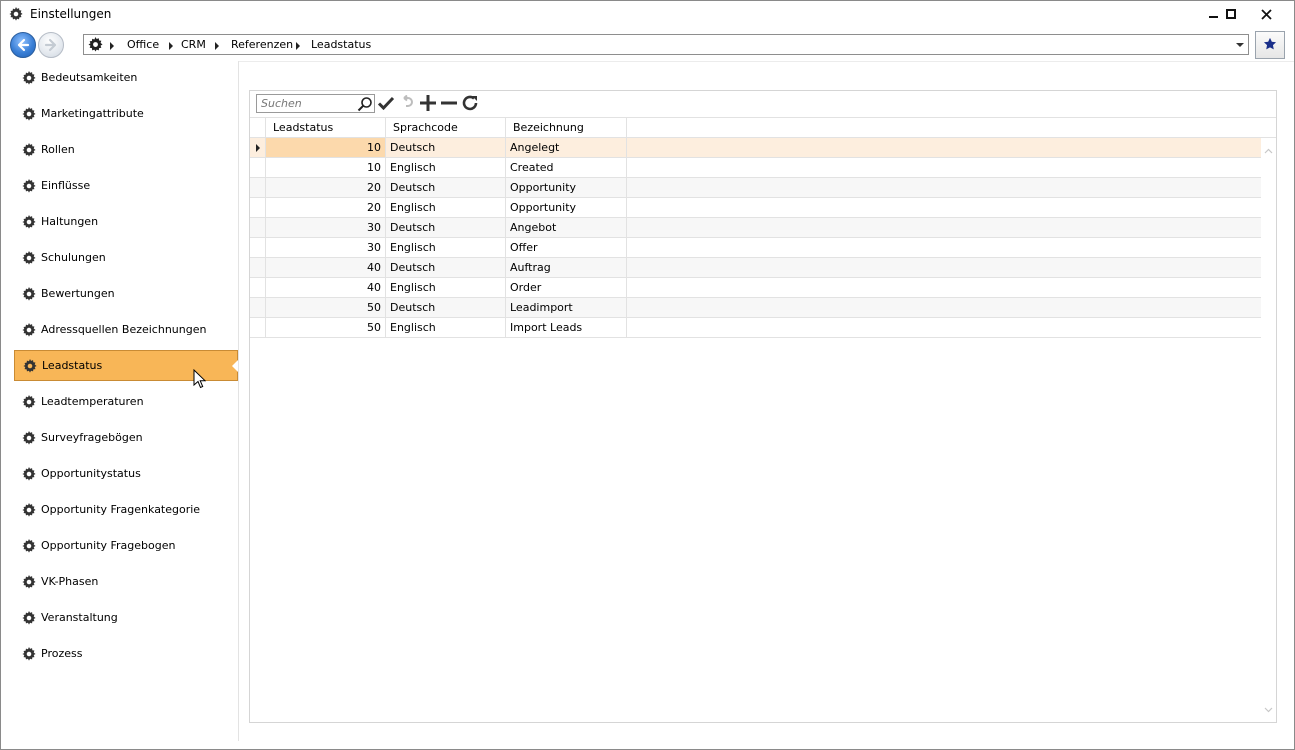  What do you see at coordinates (126, 581) in the screenshot?
I see `sidebar-item-vk-phasen: VK-Phasen` at bounding box center [126, 581].